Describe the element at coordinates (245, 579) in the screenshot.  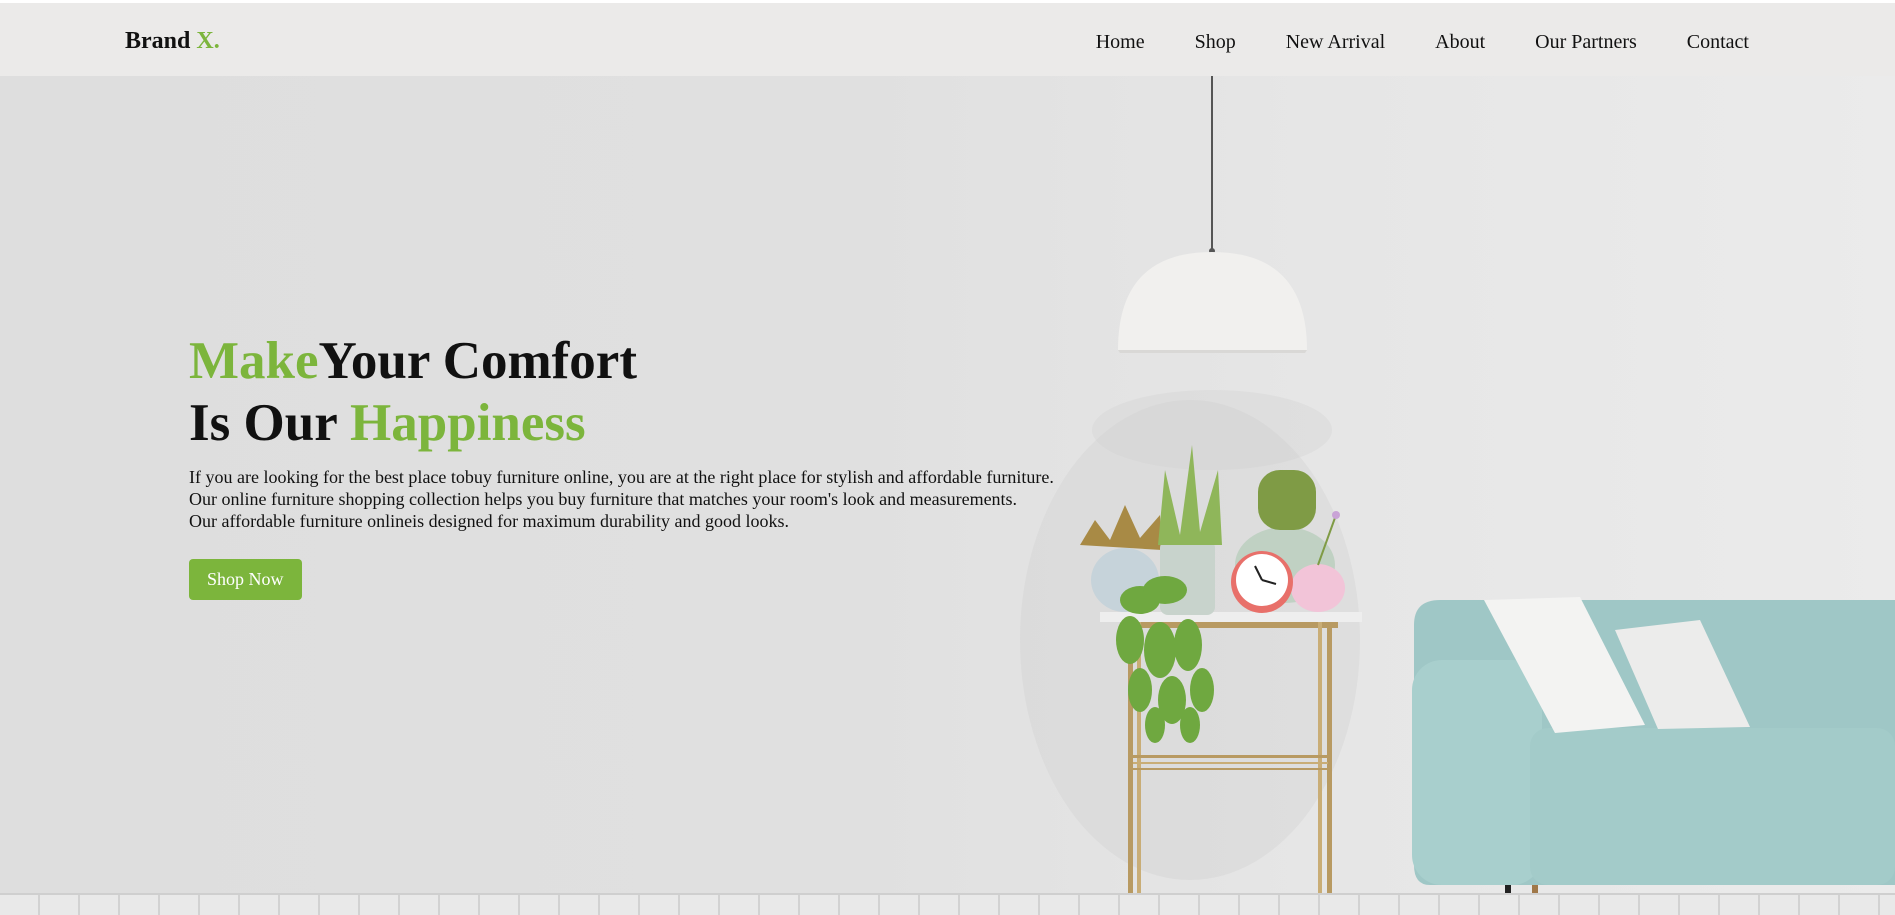
I see `shop-now-button: Shop Now` at that location.